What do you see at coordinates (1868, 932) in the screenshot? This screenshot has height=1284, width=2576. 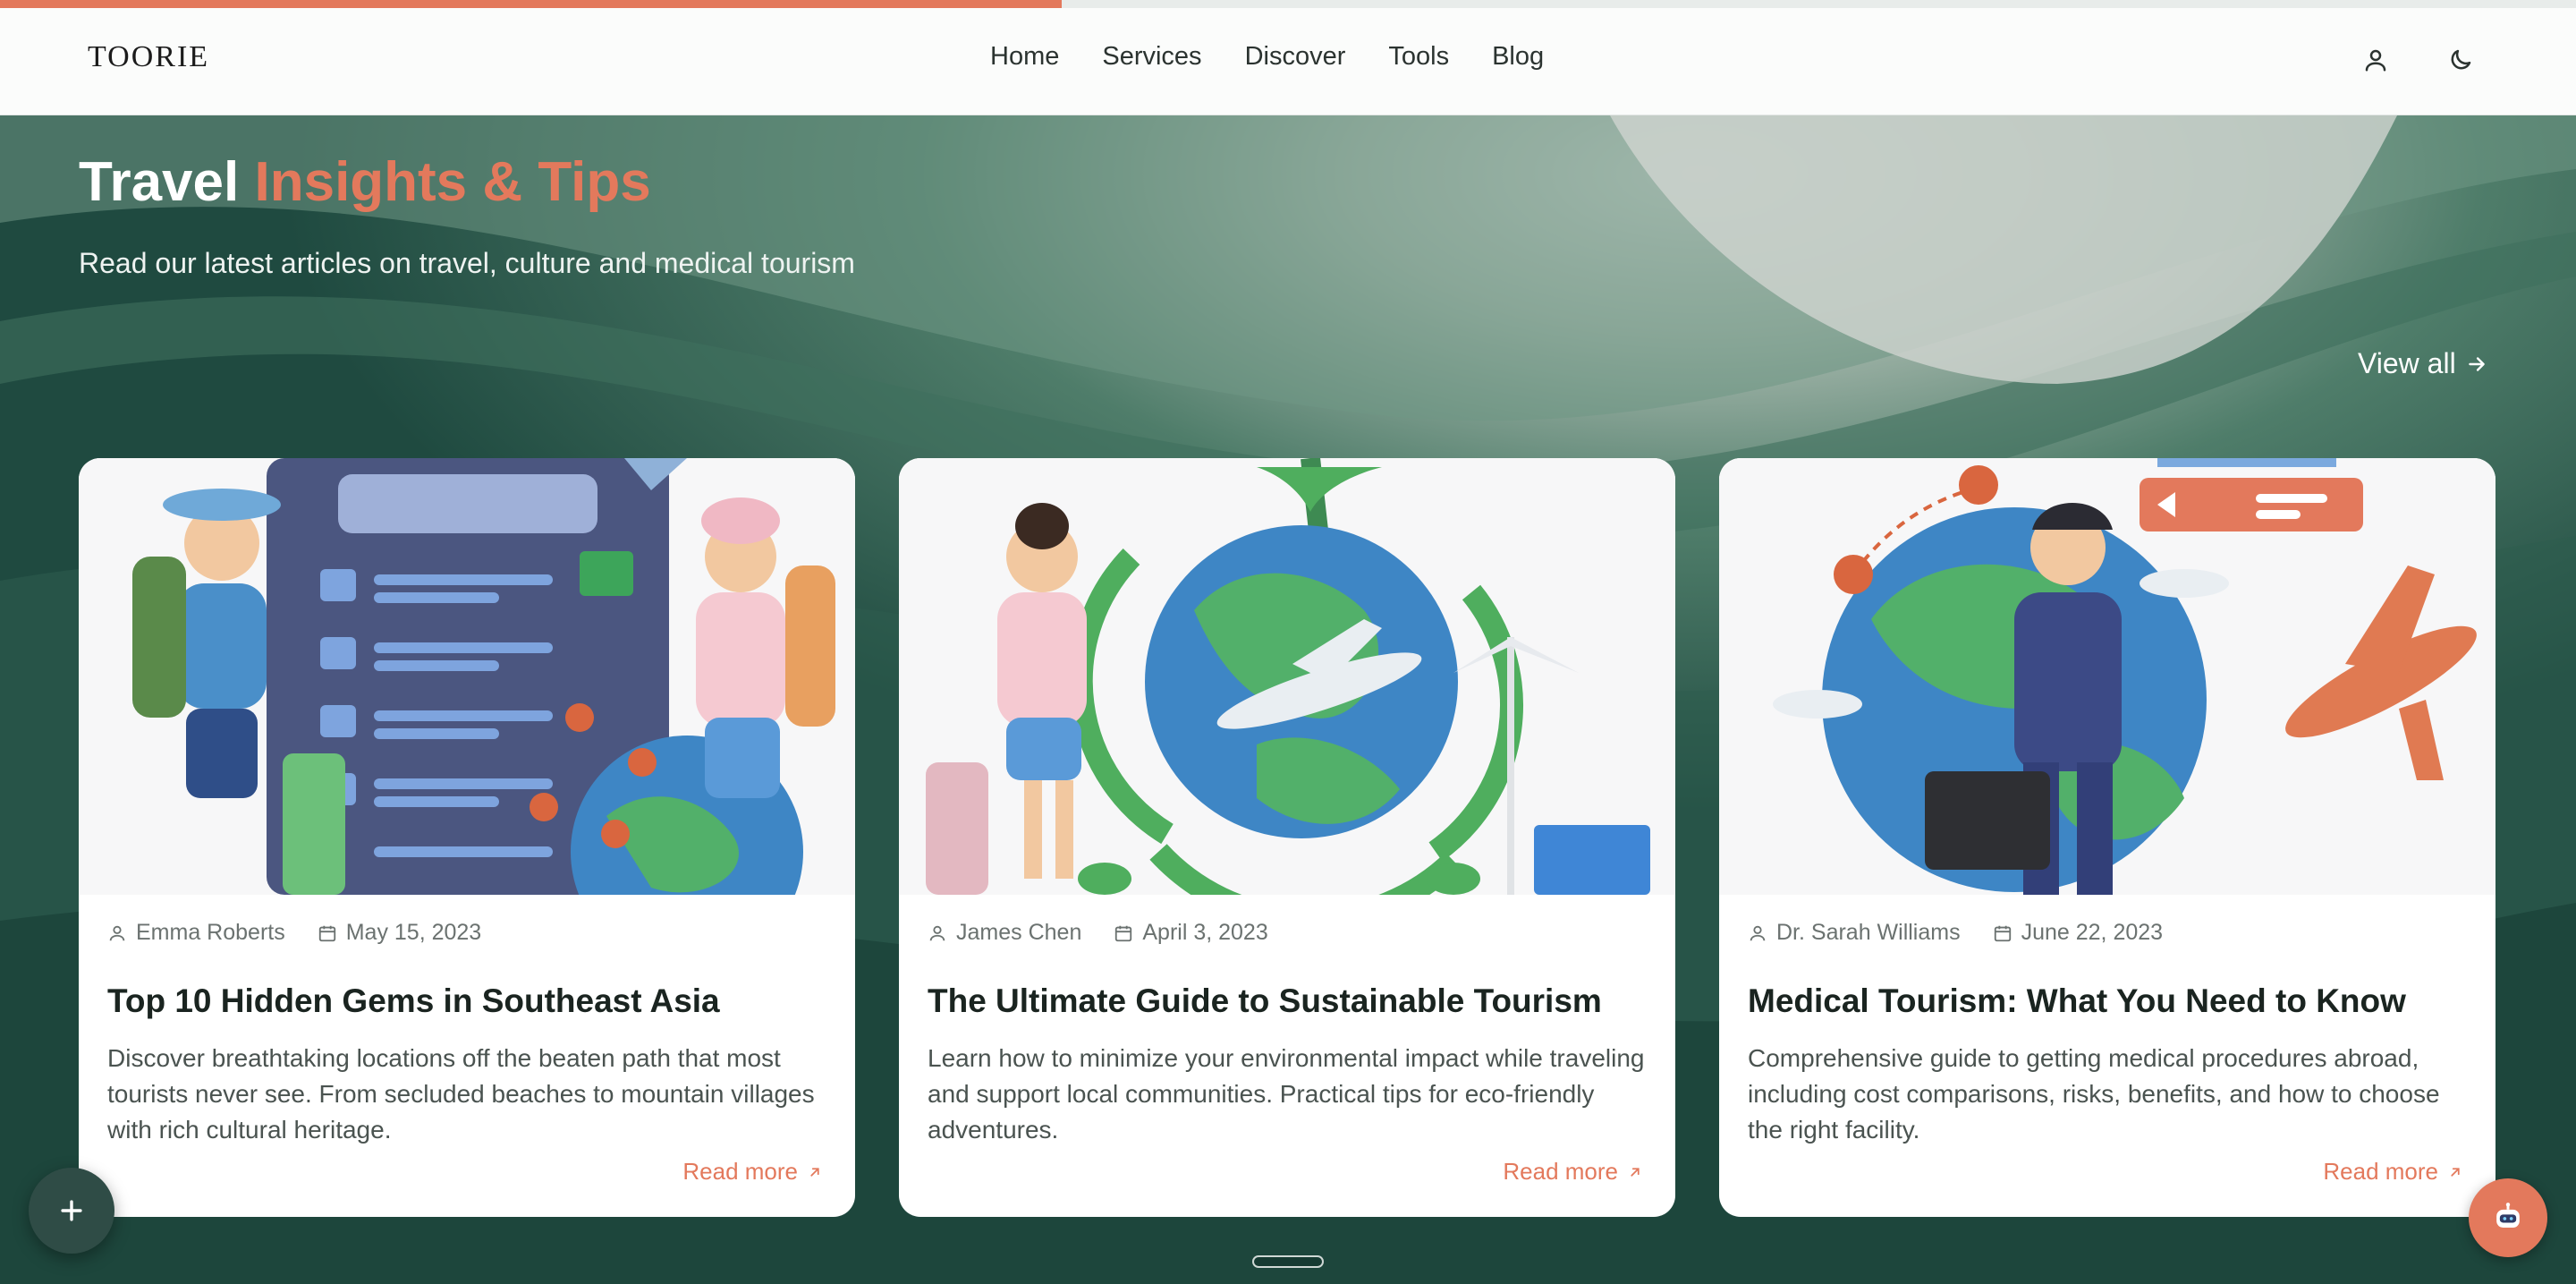 I see `author-name: Dr. Sarah Williams` at bounding box center [1868, 932].